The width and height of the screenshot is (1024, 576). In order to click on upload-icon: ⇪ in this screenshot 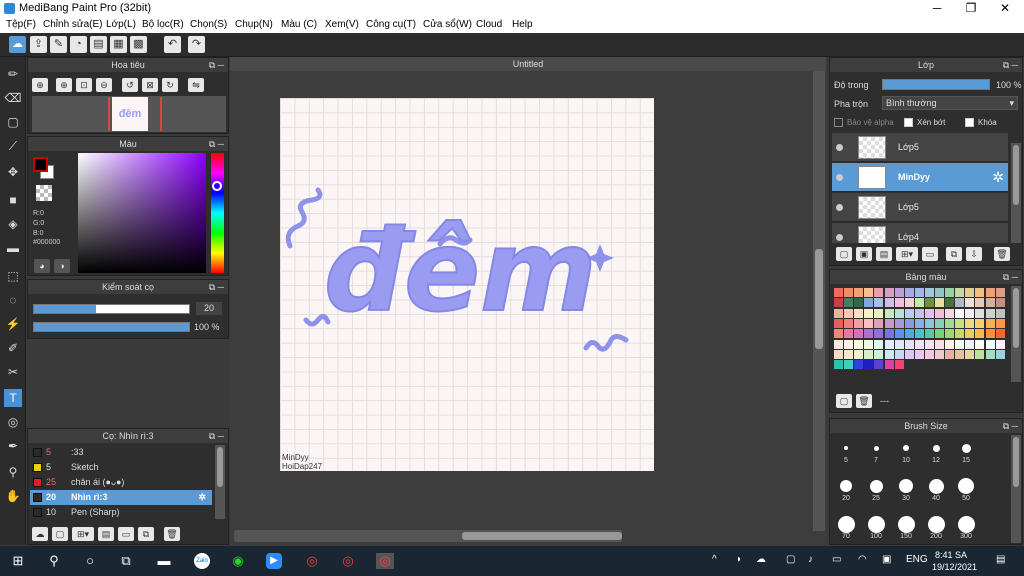, I will do `click(38, 44)`.